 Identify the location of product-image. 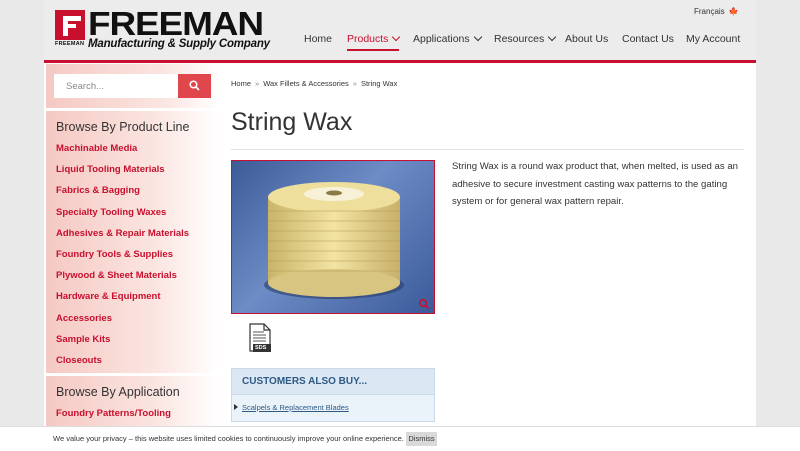
(333, 237).